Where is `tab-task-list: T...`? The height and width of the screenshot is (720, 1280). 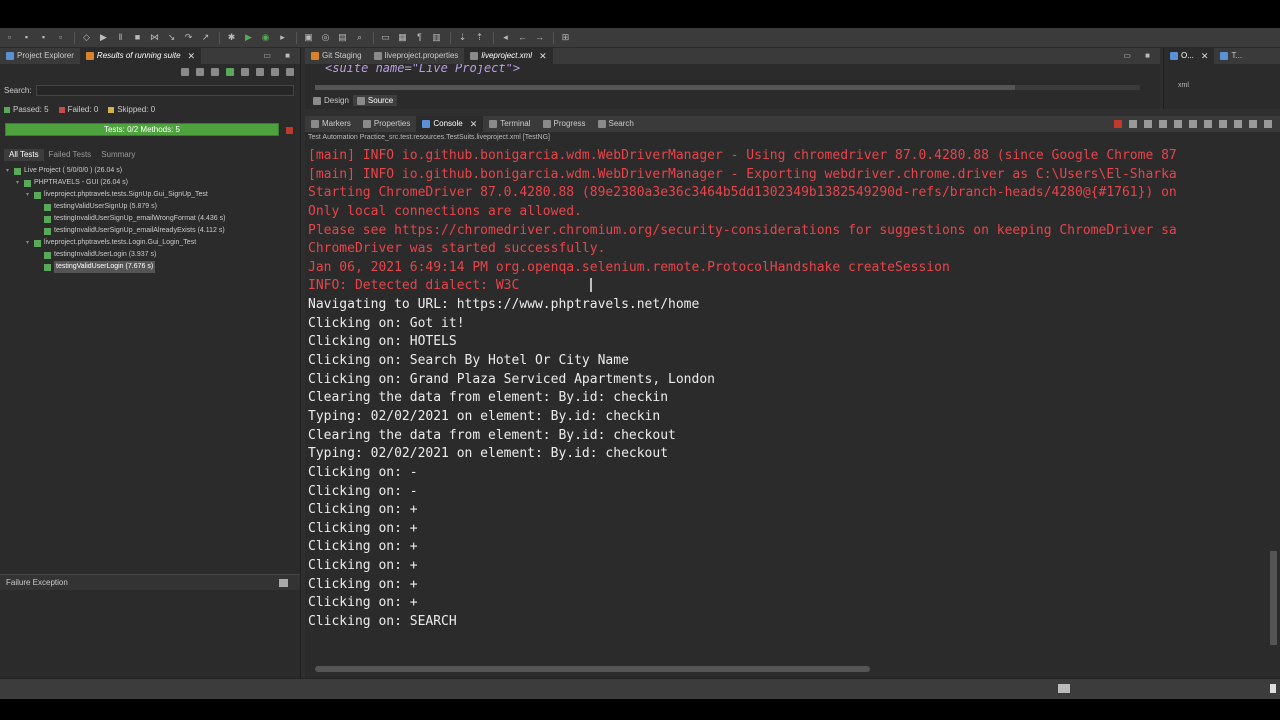 tab-task-list: T... is located at coordinates (1231, 56).